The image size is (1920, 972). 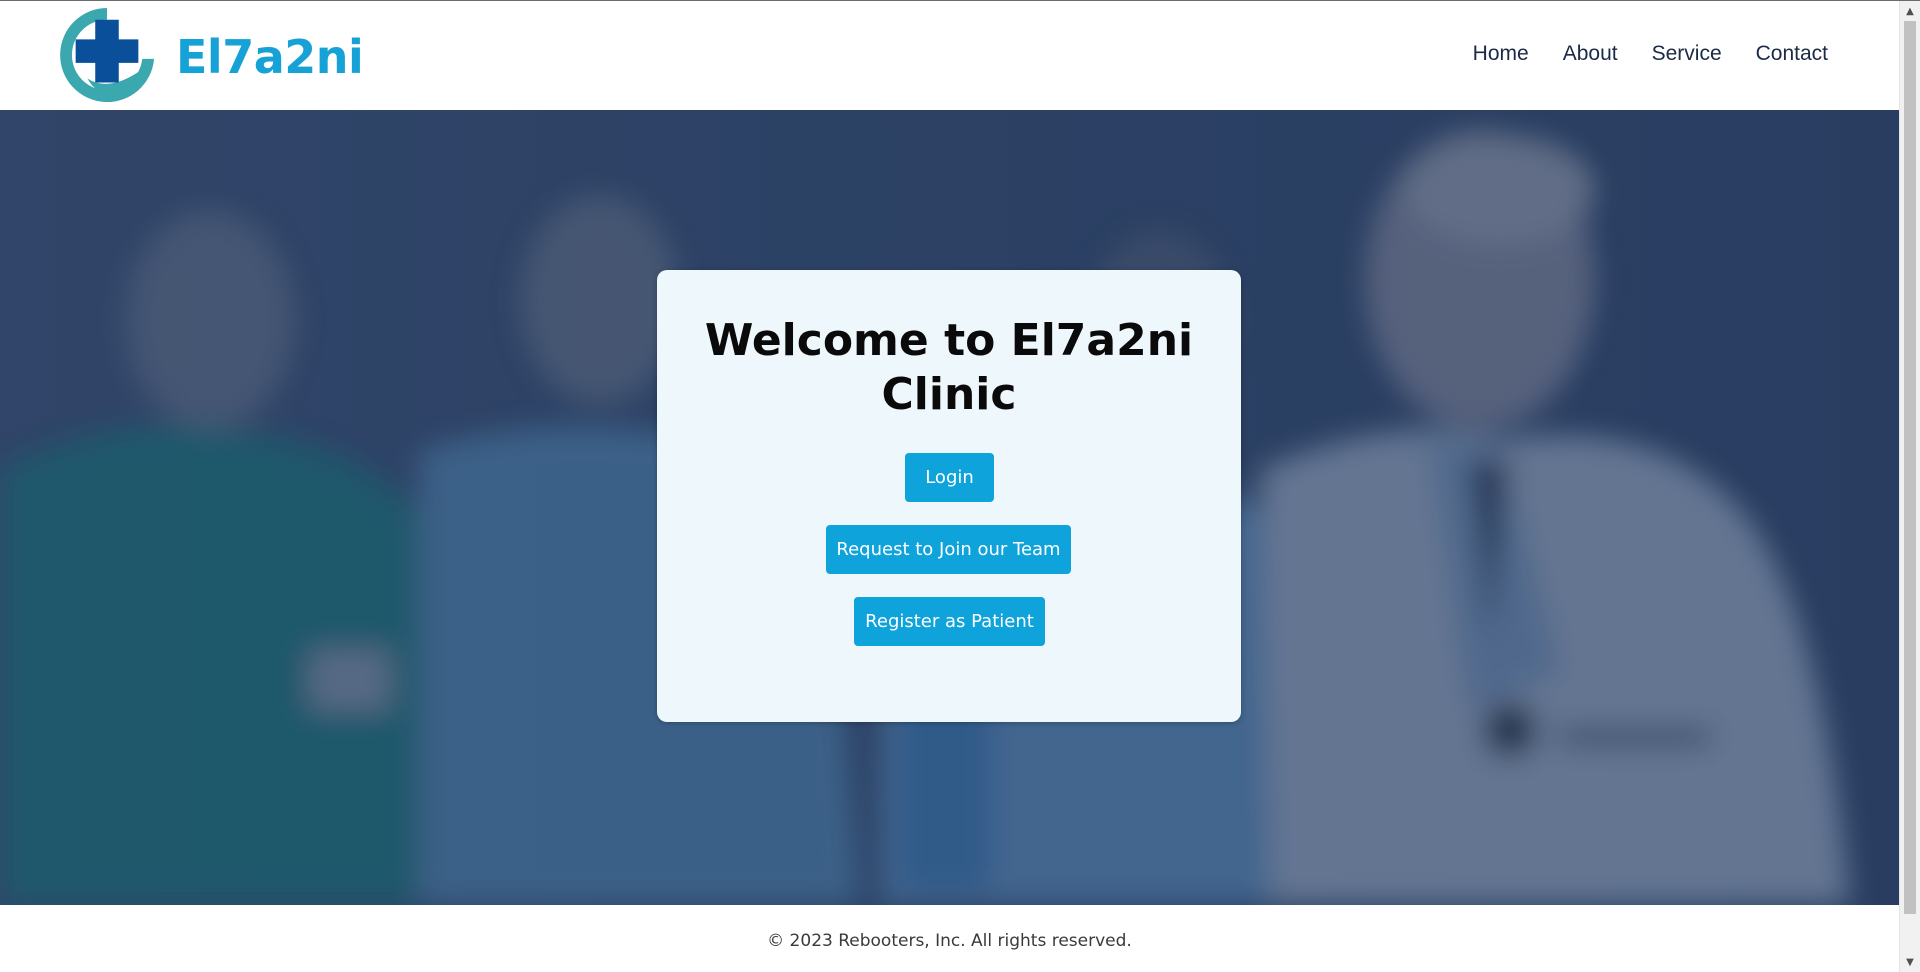 I want to click on login-button: Login, so click(x=949, y=477).